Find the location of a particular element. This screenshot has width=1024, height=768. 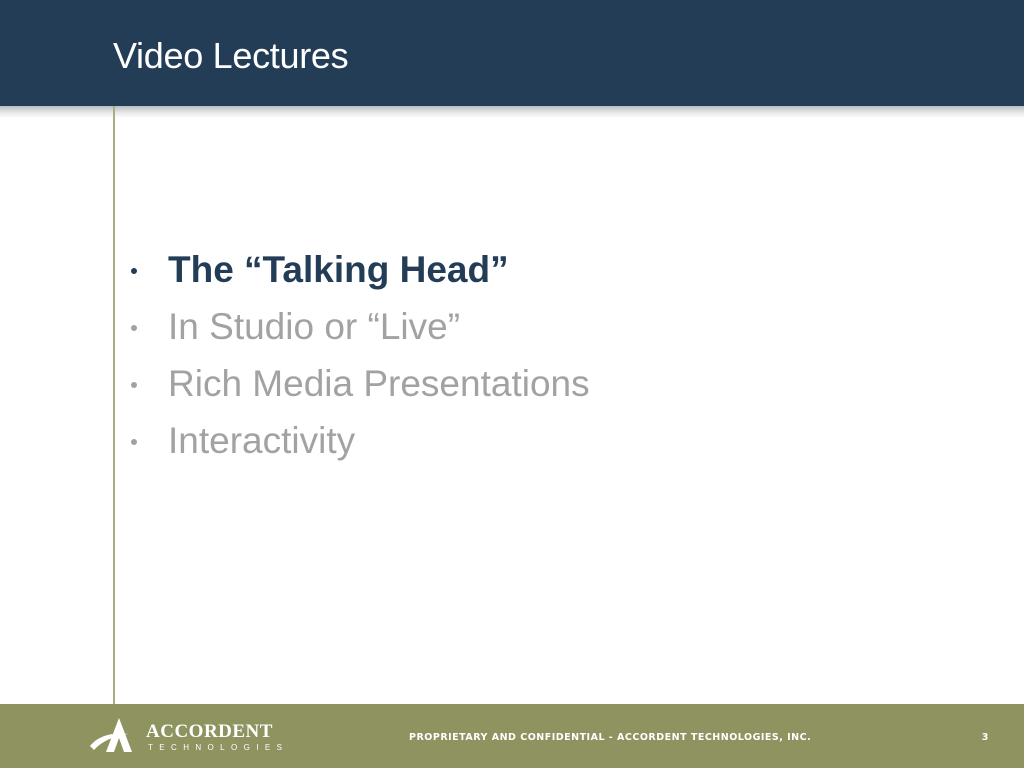

bullet-item-talking-head: The “Talking Head” is located at coordinates (359, 273).